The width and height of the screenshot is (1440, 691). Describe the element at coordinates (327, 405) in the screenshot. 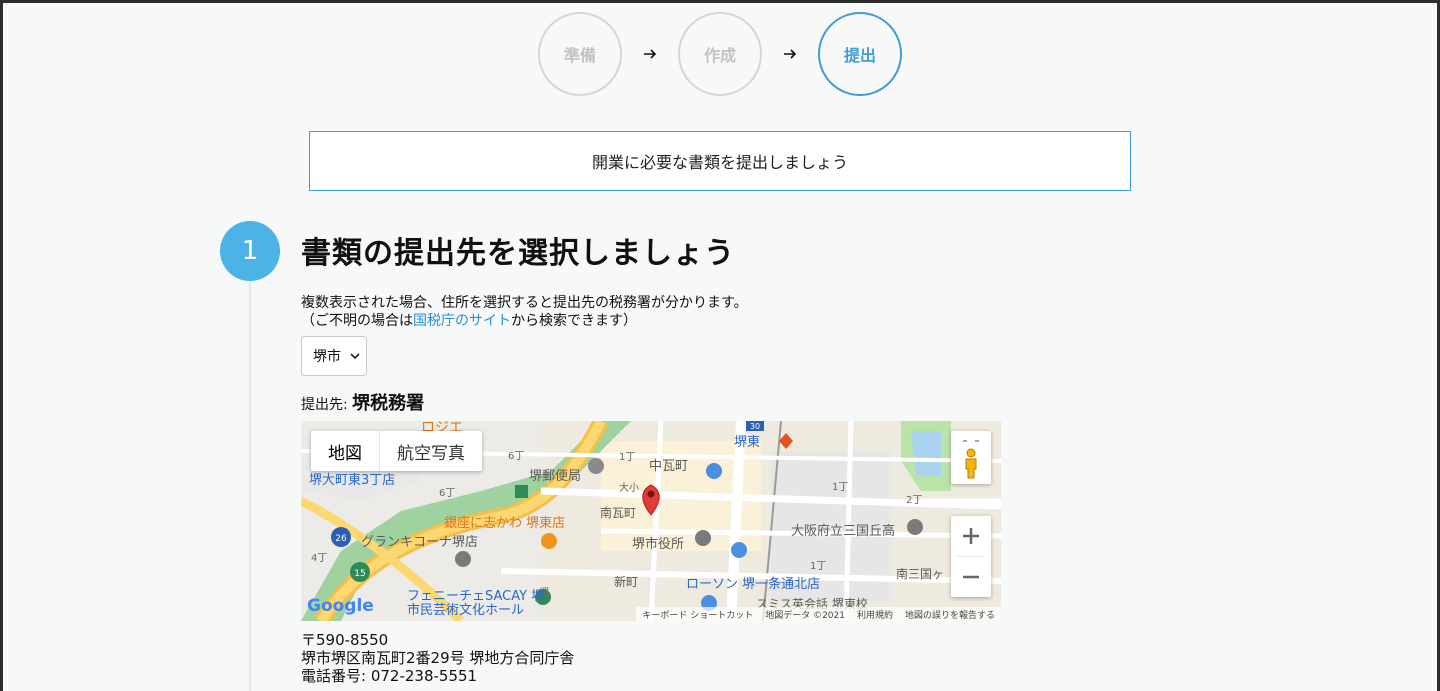

I see `destination-label: 提出先:` at that location.